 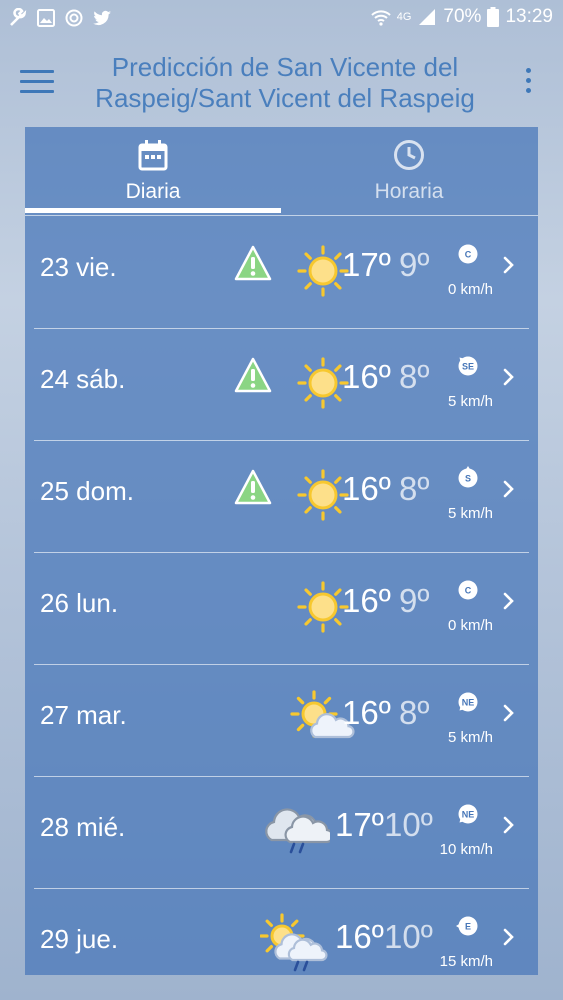 What do you see at coordinates (462, 16) in the screenshot?
I see `battery-percent: 70%` at bounding box center [462, 16].